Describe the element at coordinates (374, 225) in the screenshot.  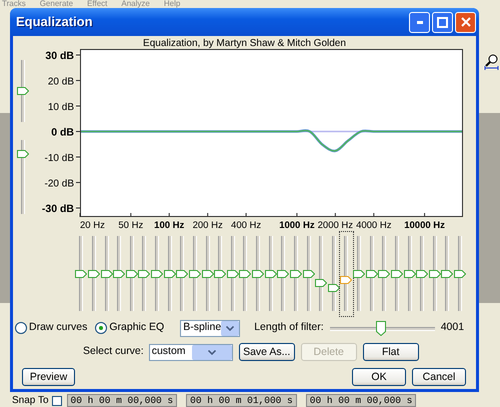
I see `x-axis-label: 4000 Hz` at that location.